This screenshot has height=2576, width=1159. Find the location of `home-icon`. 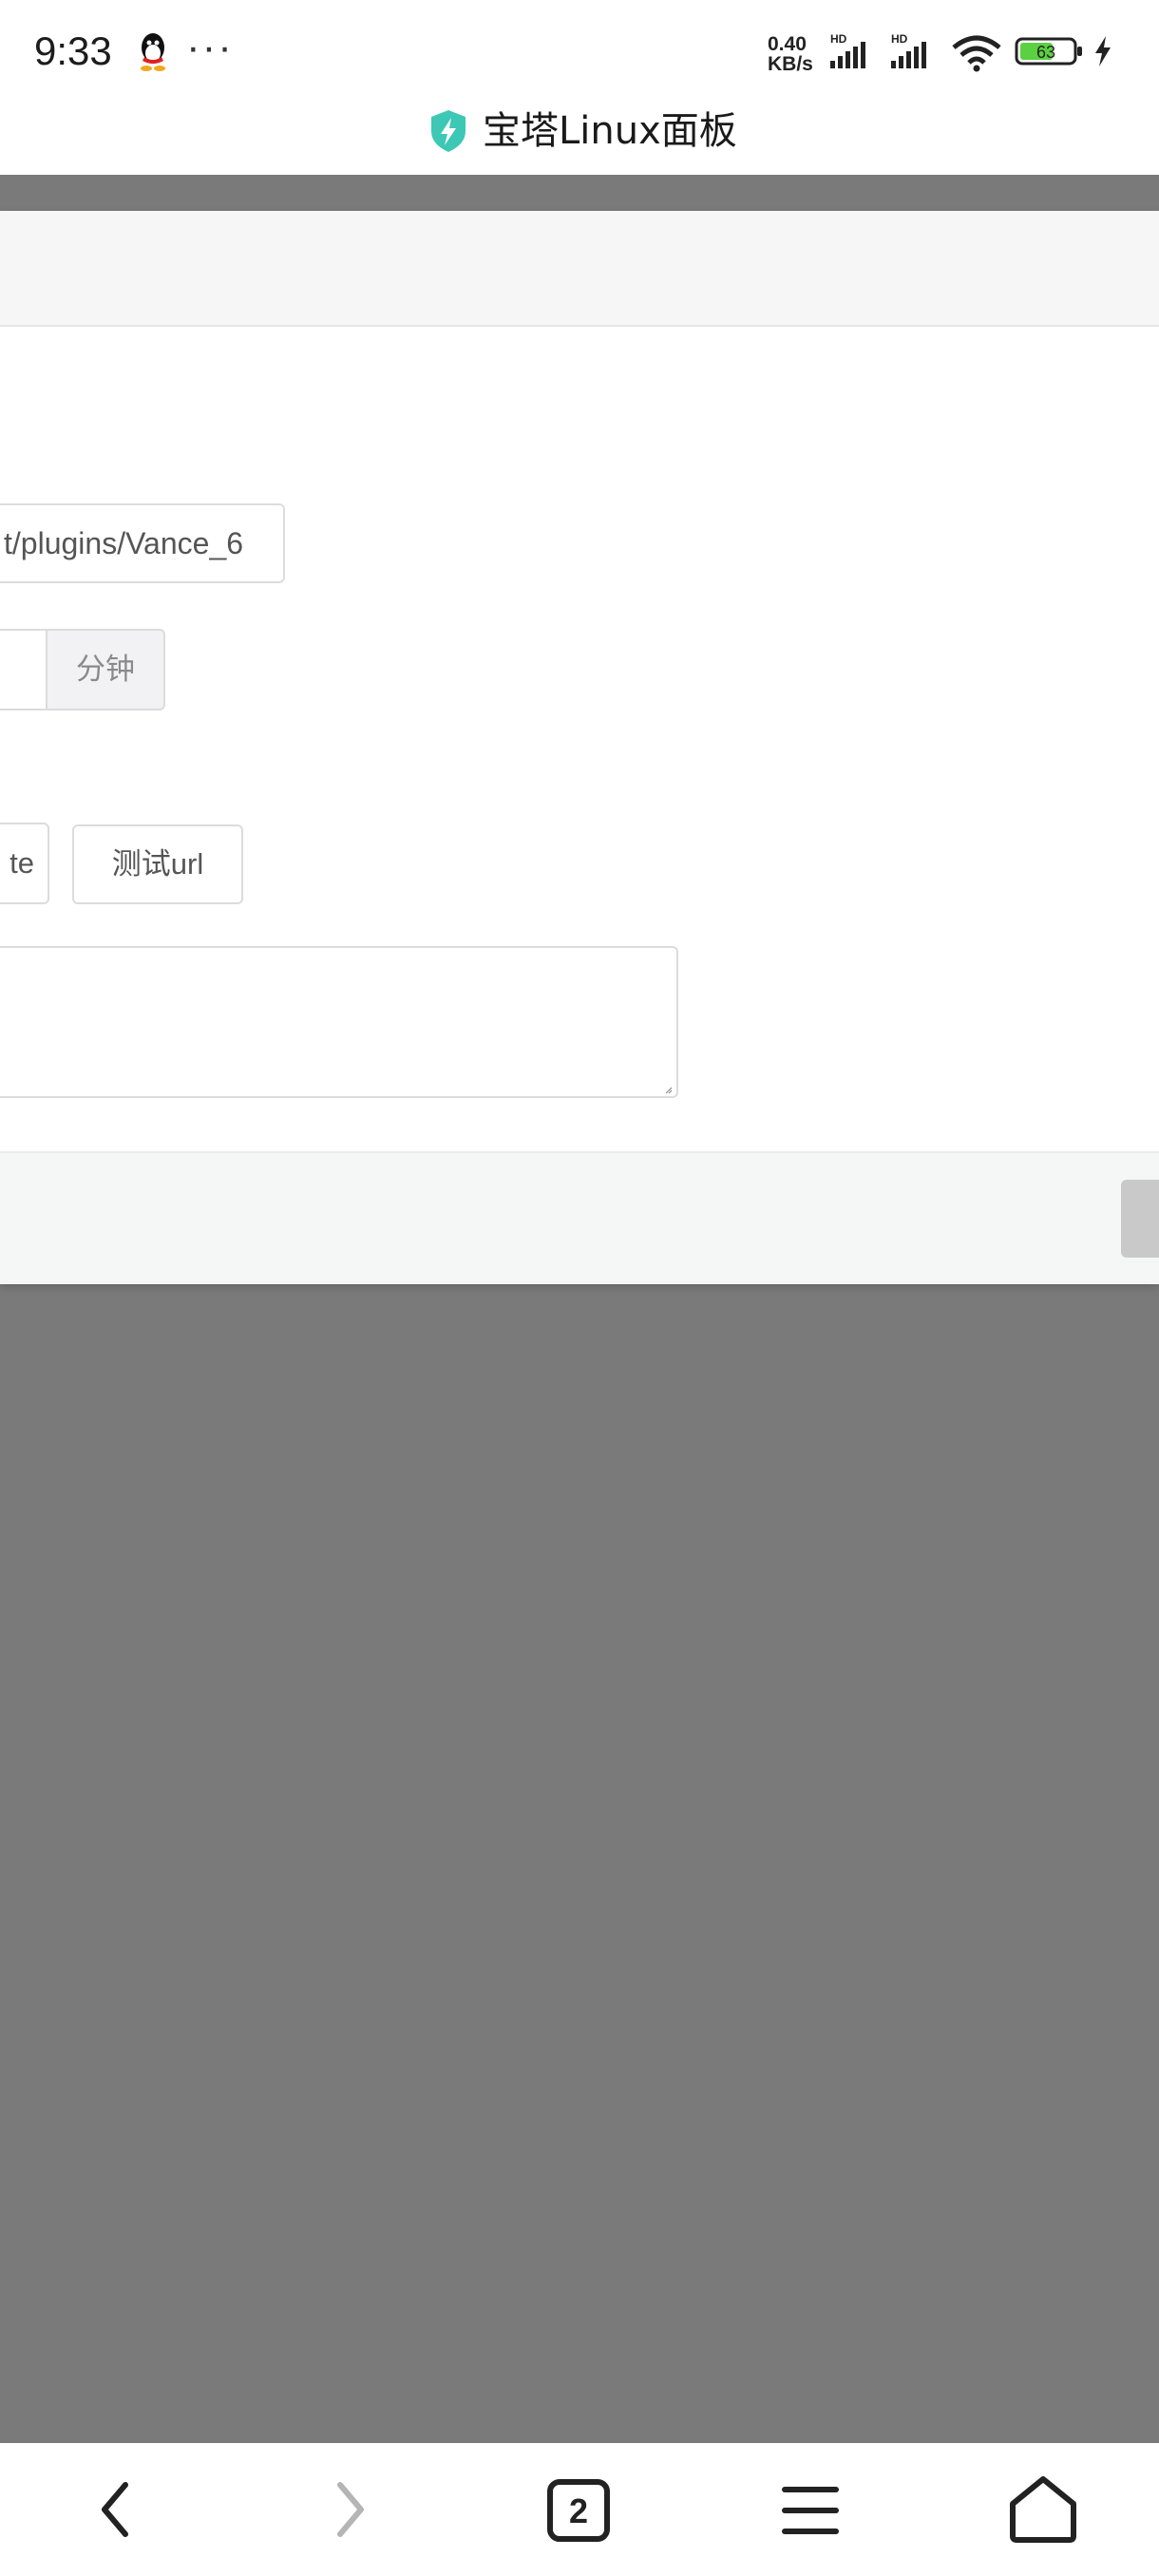

home-icon is located at coordinates (1043, 2511).